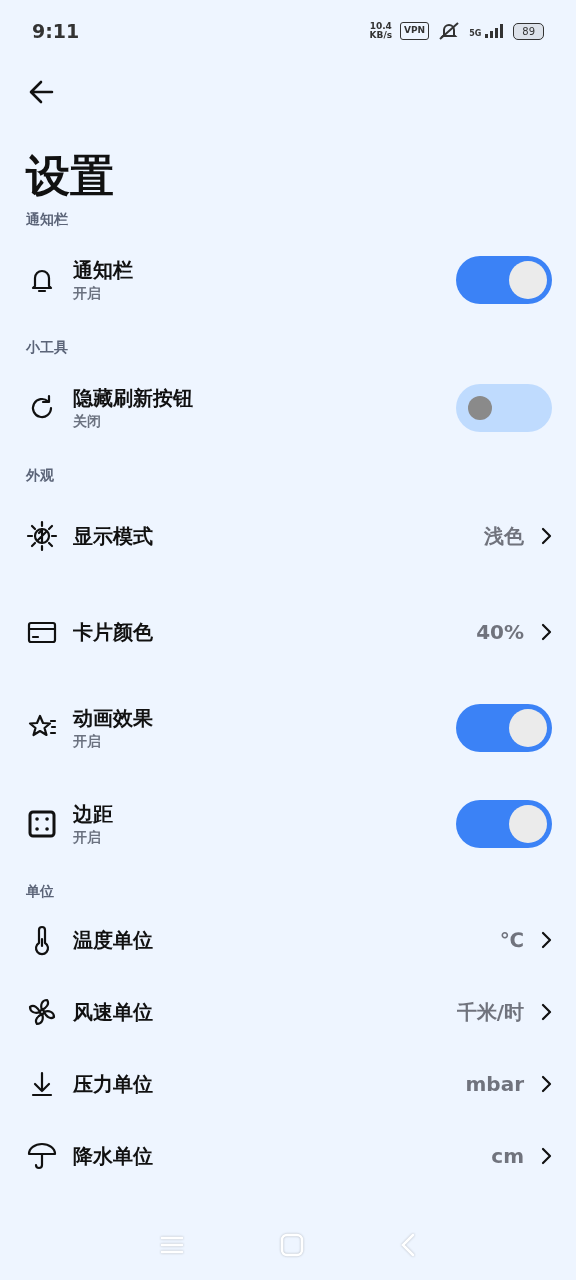 The width and height of the screenshot is (576, 1280). I want to click on setting-label: 温度单位, so click(113, 940).